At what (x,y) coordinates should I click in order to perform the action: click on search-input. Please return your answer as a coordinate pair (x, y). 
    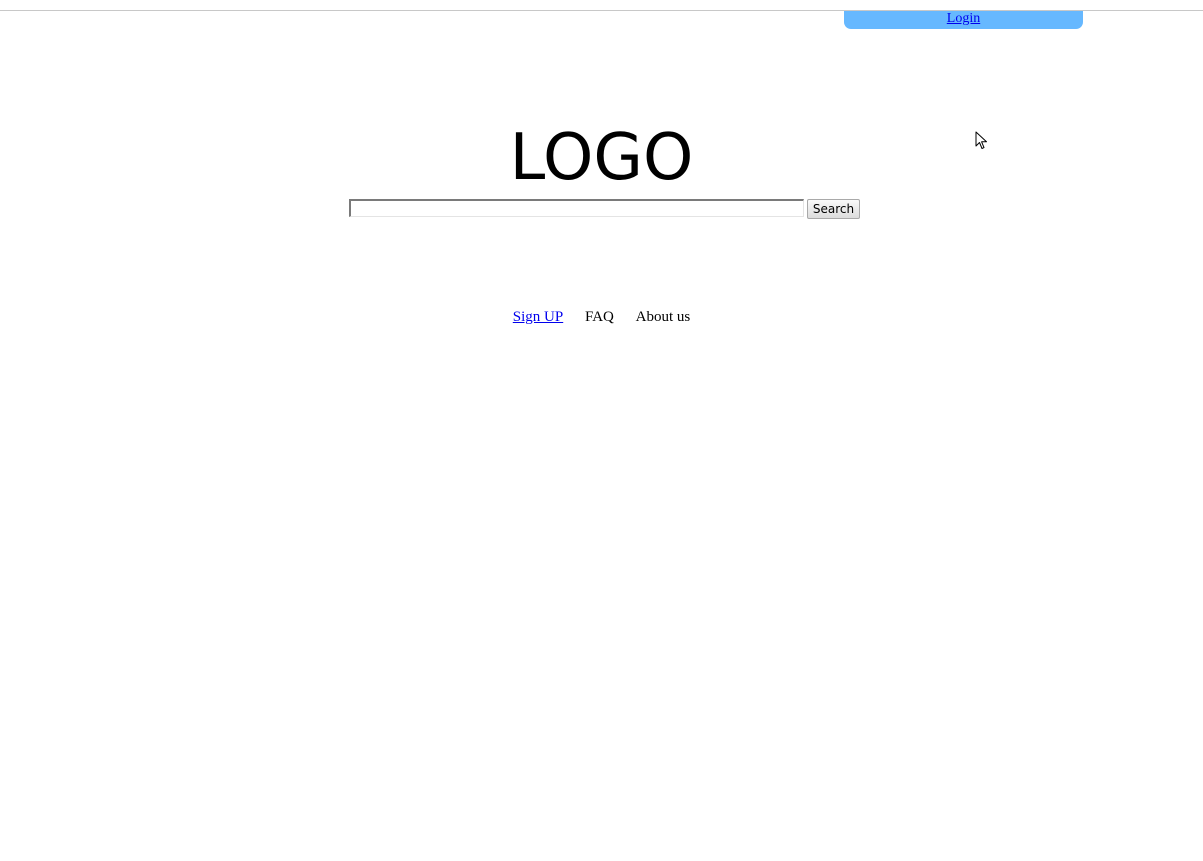
    Looking at the image, I should click on (576, 208).